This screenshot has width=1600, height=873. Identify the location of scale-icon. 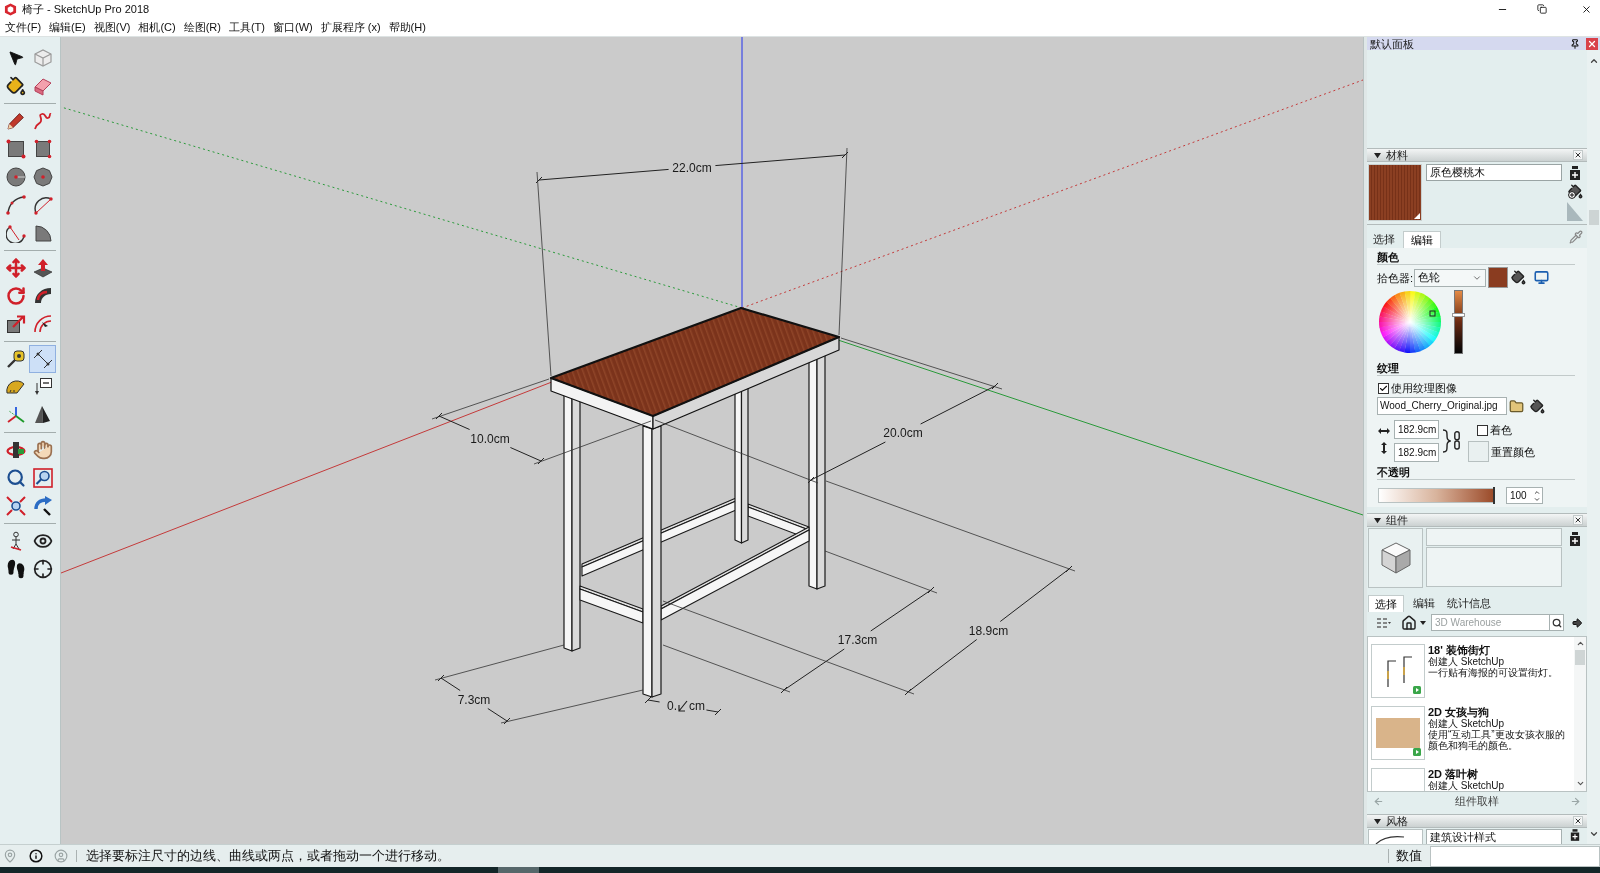
(15, 324).